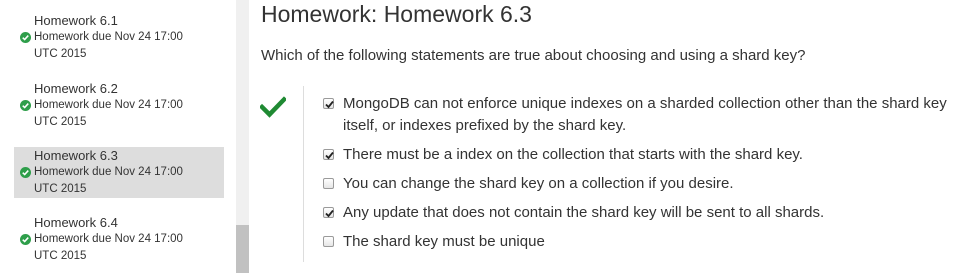  What do you see at coordinates (396, 14) in the screenshot?
I see `page-title: Homework: Homework 6.3` at bounding box center [396, 14].